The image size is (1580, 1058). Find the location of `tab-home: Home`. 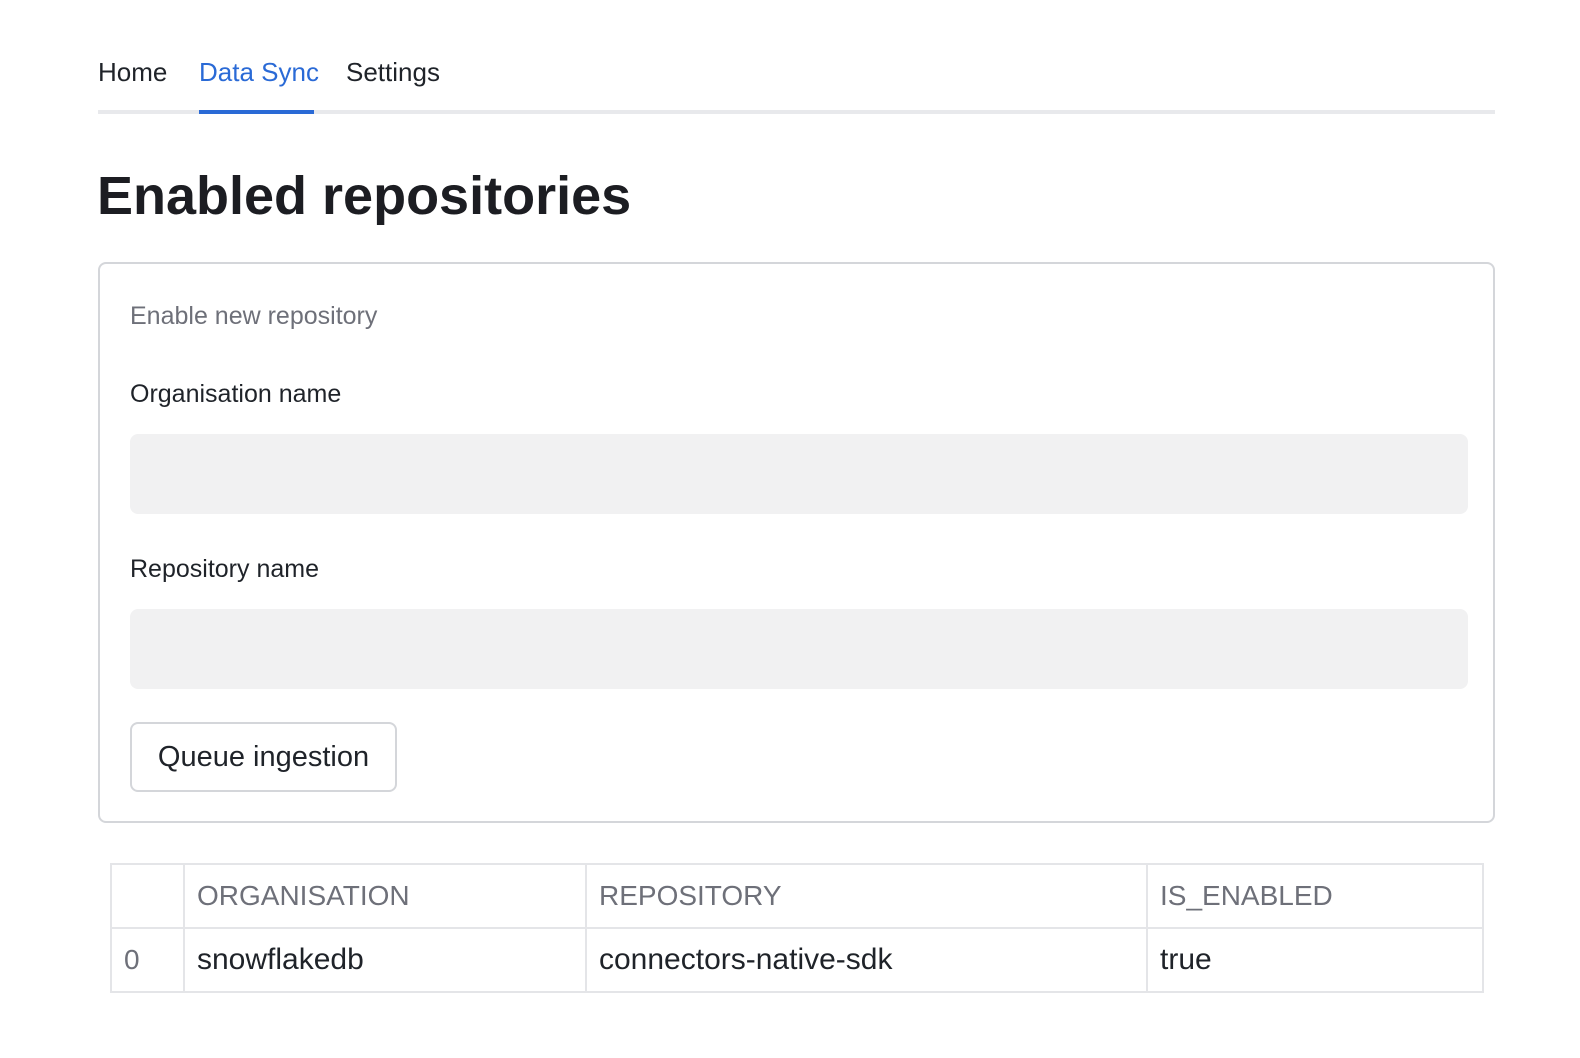

tab-home: Home is located at coordinates (132, 72).